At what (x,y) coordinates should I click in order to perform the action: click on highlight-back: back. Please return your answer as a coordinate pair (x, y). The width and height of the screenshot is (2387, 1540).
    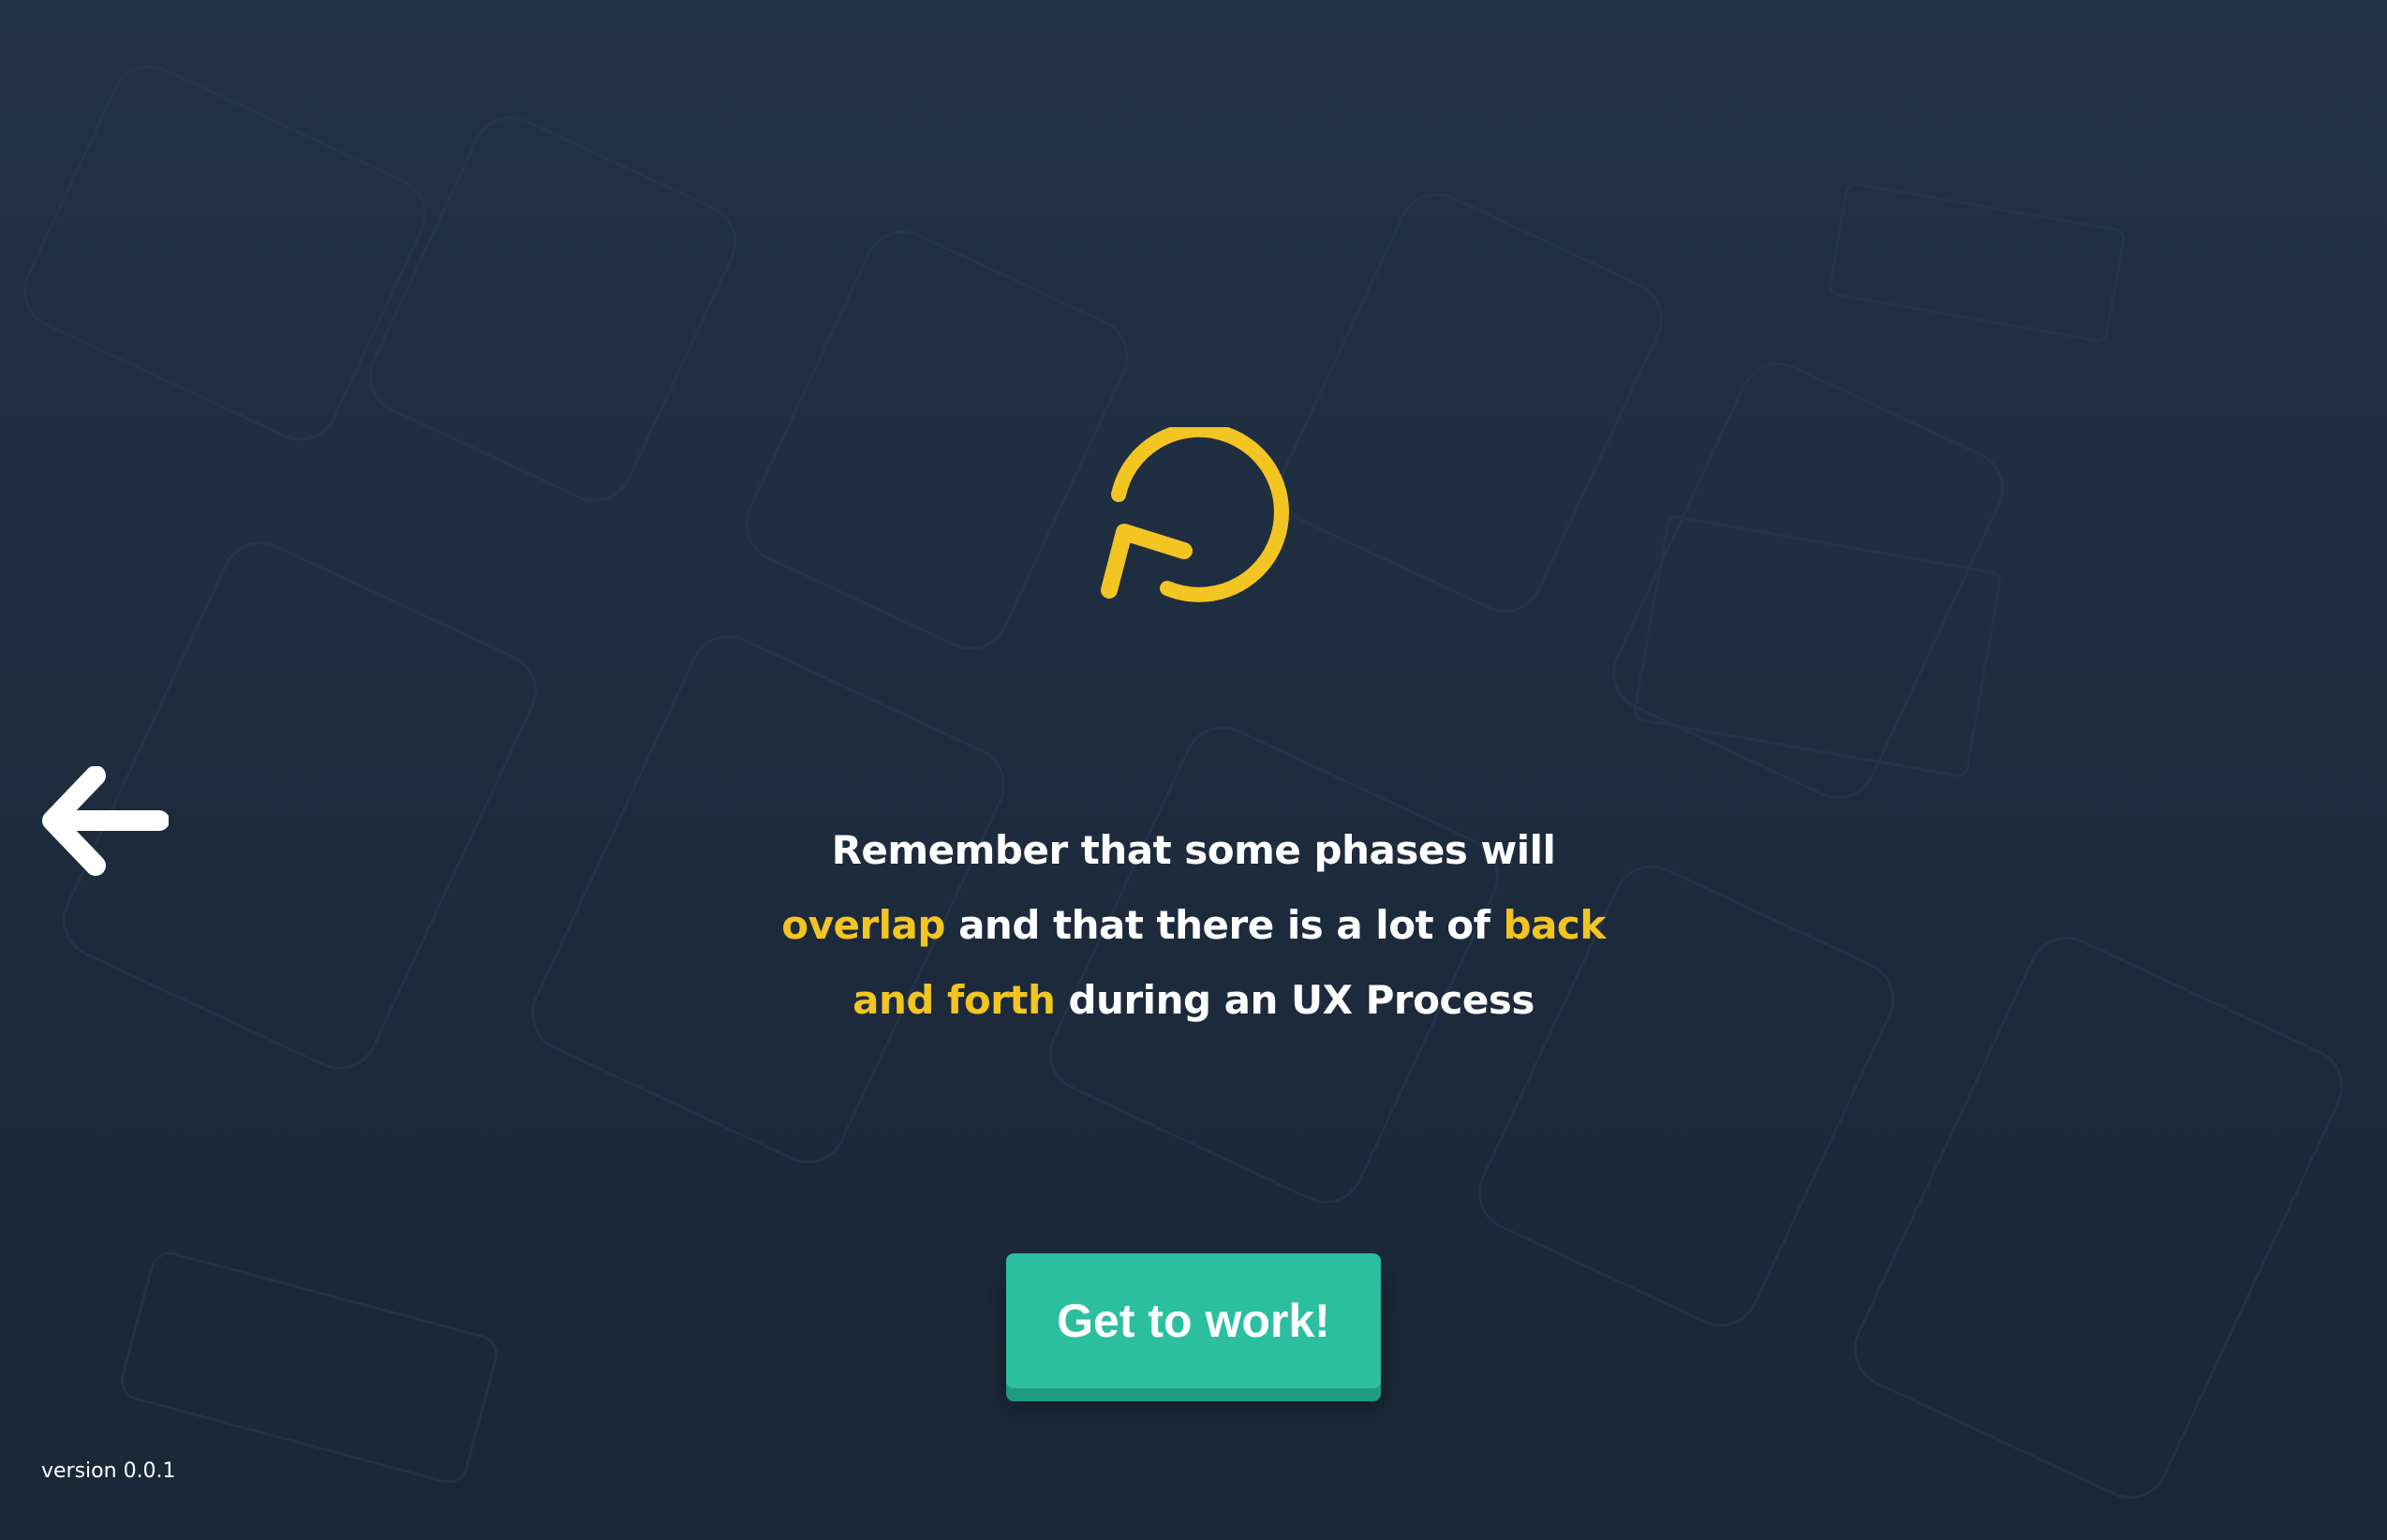
    Looking at the image, I should click on (1555, 925).